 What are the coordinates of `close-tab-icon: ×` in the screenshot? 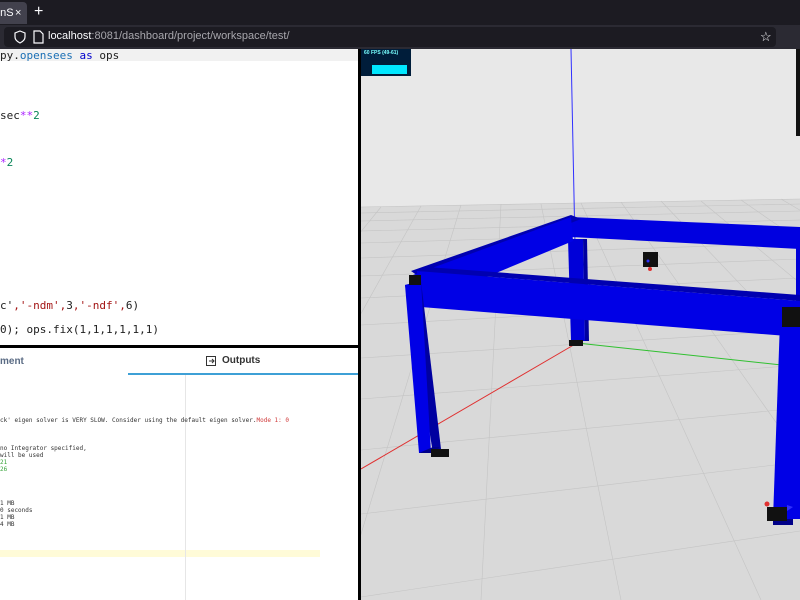 It's located at (18, 13).